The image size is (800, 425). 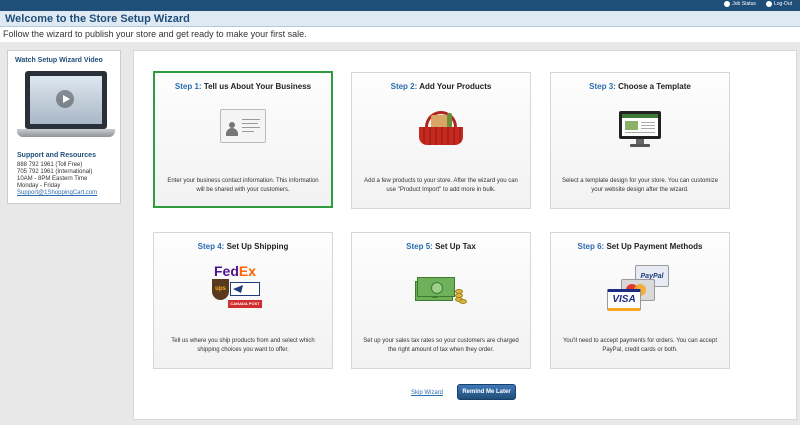 I want to click on logout-label: Log-Out, so click(x=782, y=4).